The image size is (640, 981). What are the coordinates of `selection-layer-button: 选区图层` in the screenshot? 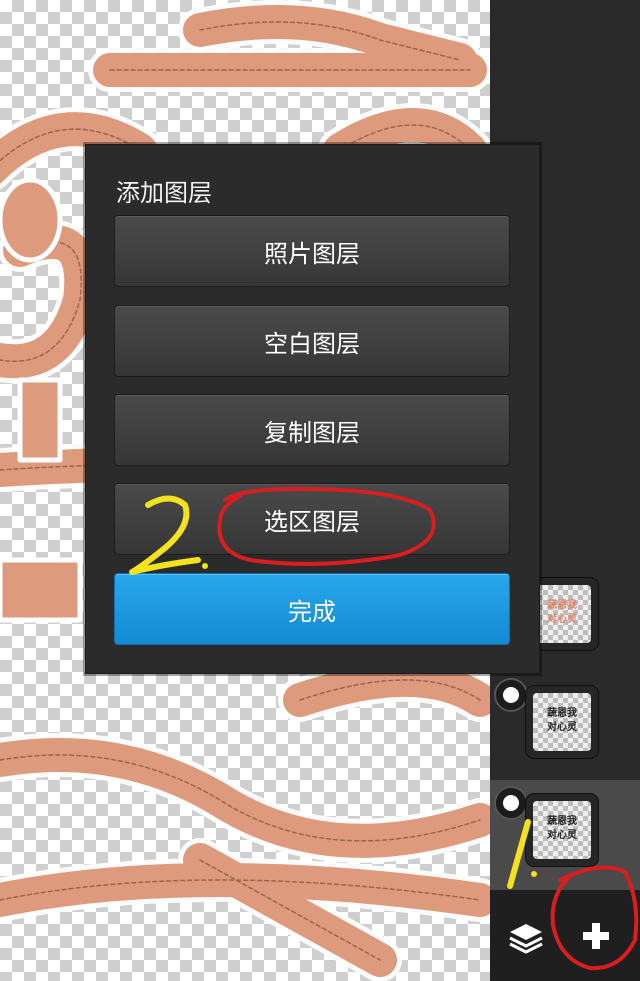 It's located at (312, 519).